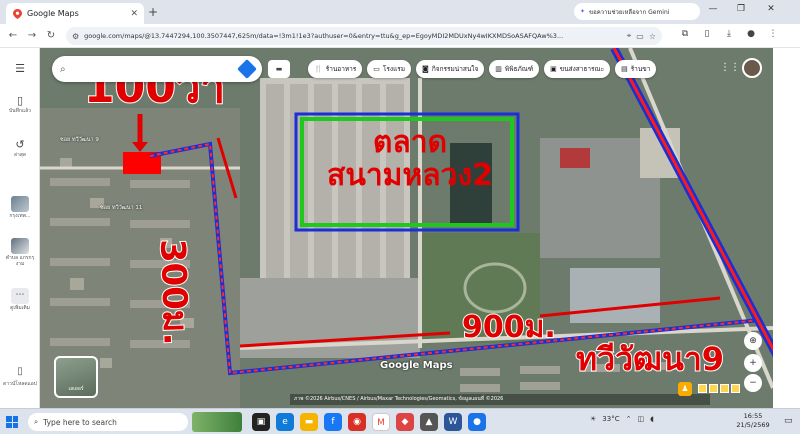 Image resolution: width=800 pixels, height=434 pixels. What do you see at coordinates (640, 419) in the screenshot?
I see `network-icon: ◫` at bounding box center [640, 419].